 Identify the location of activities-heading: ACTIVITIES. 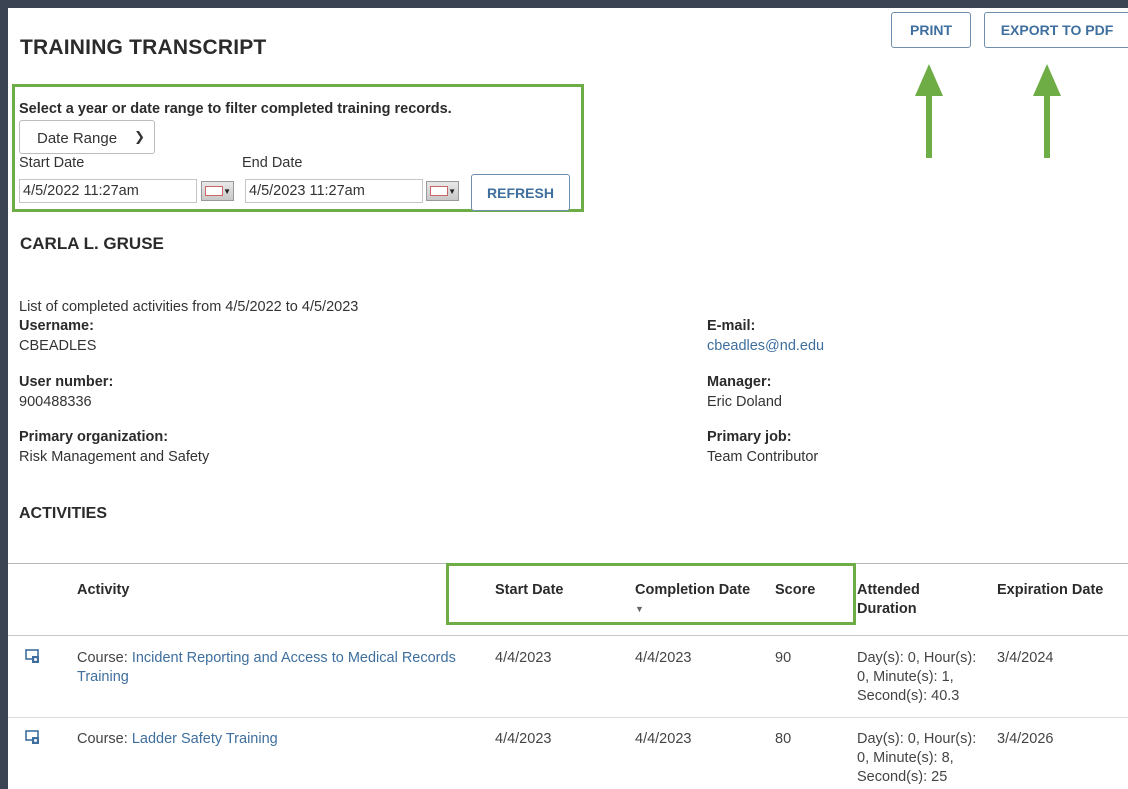
(63, 513).